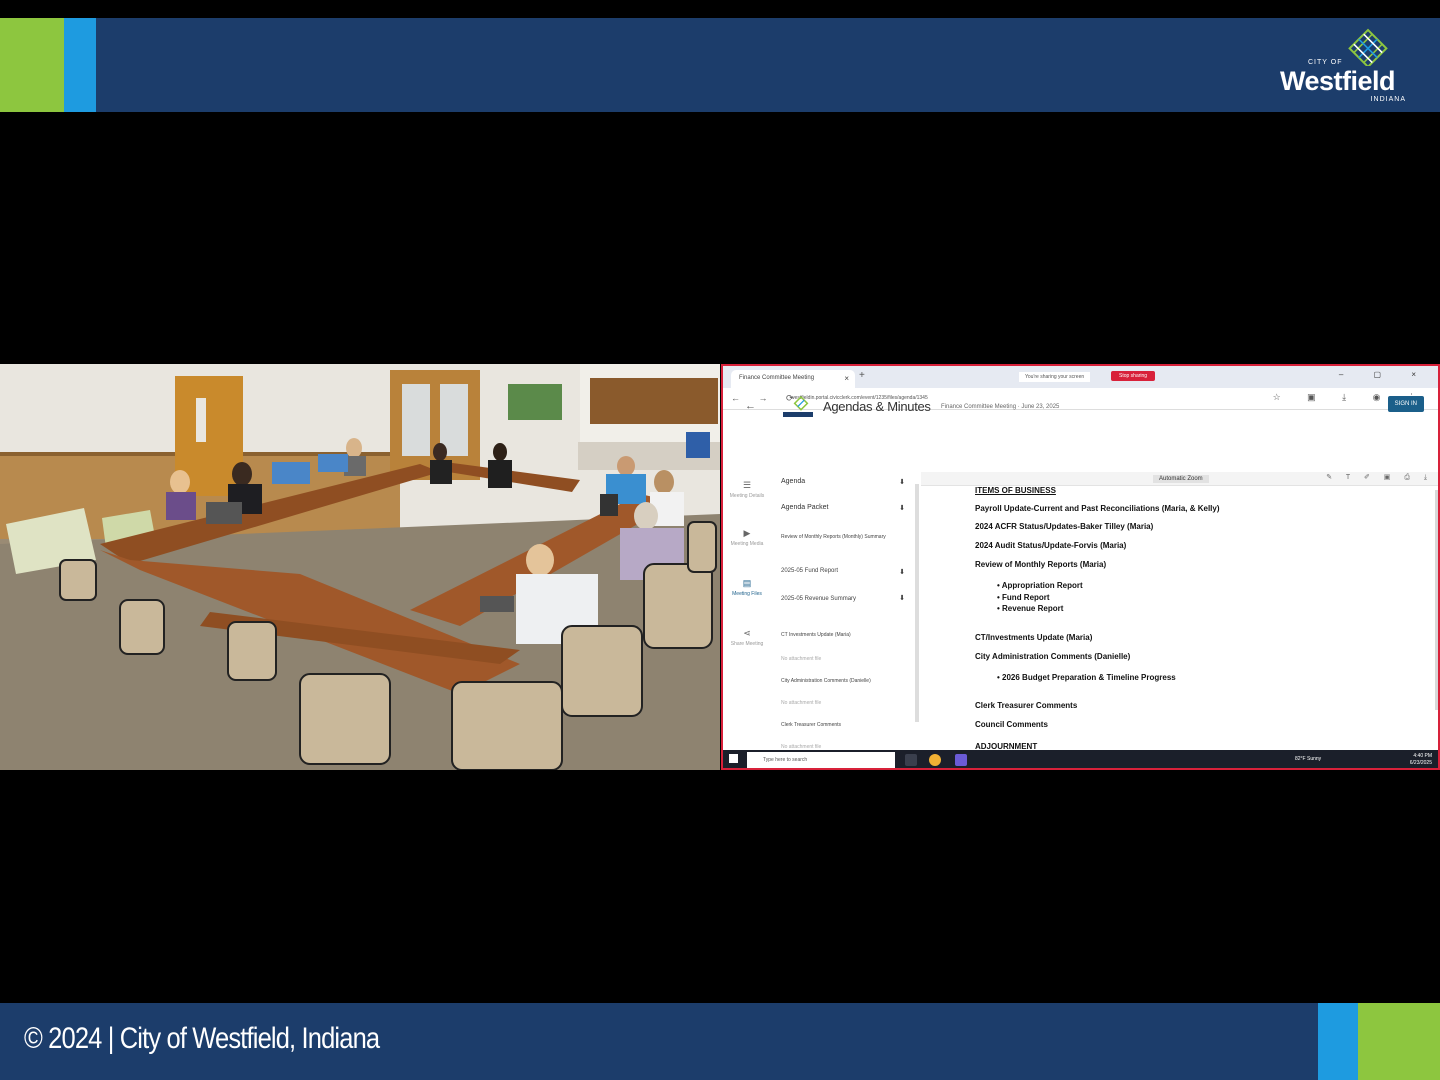 The width and height of the screenshot is (1440, 1080). Describe the element at coordinates (810, 571) in the screenshot. I see `attachment-label: 2025-05 Fund Report` at that location.